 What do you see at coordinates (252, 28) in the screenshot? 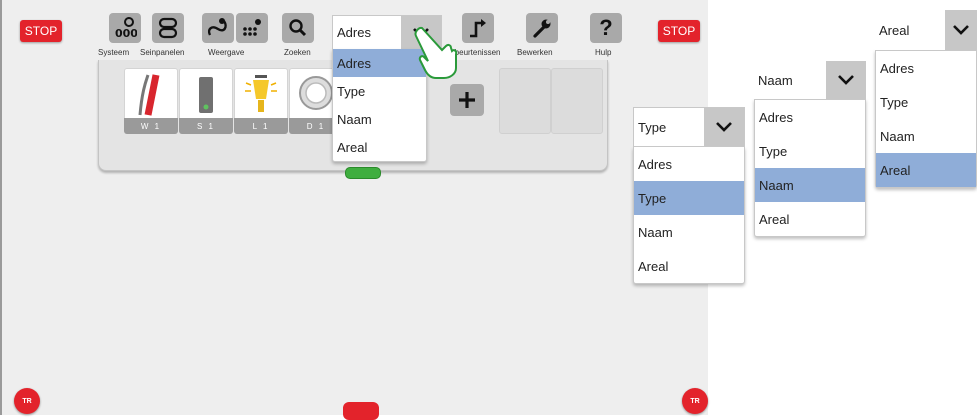
I see `grid-view-icon` at bounding box center [252, 28].